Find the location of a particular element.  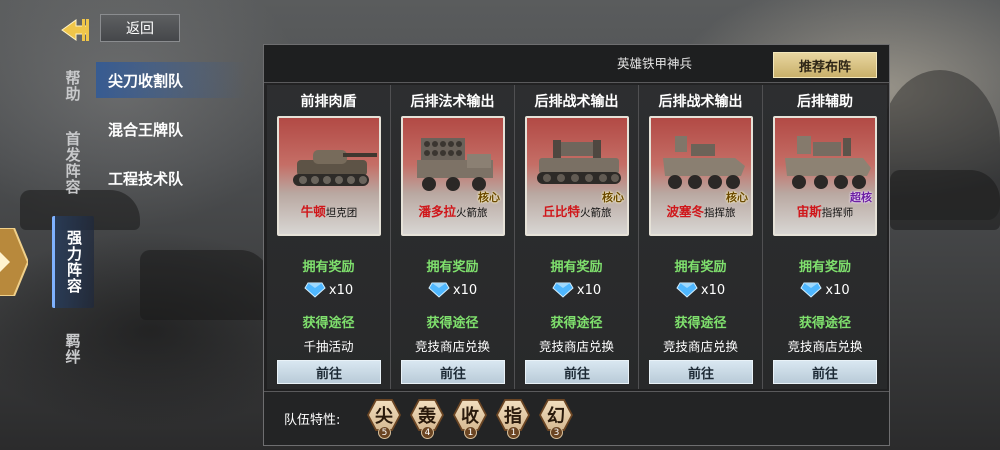

unit-card: 后排战术输出 核心 丘比特火箭旅 拥有奖励 x10 获得途径 竞技商店兑换 前往 is located at coordinates (577, 237).